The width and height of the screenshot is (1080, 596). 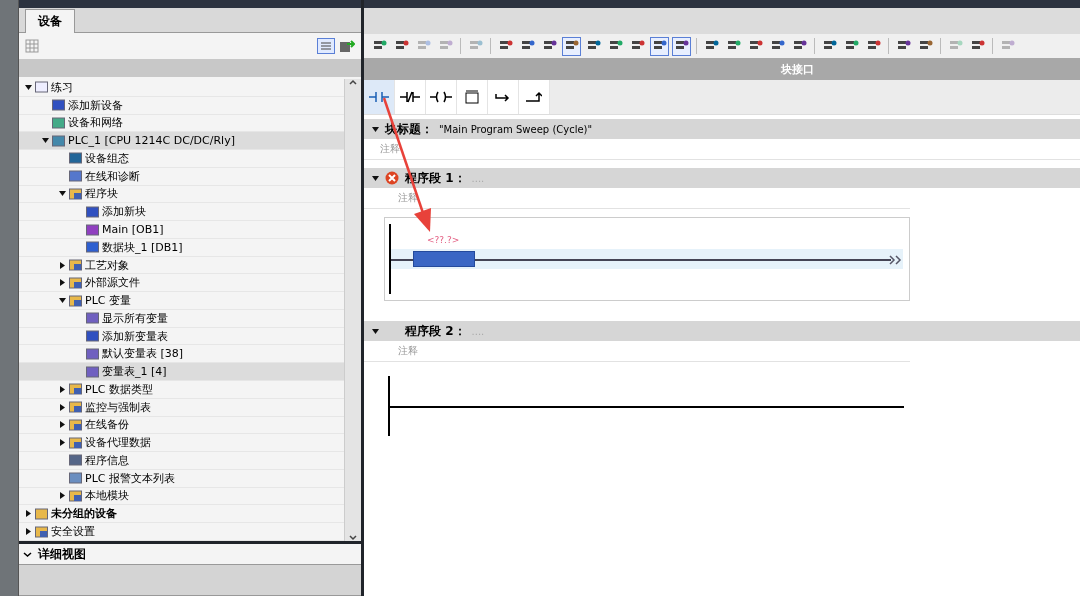 I want to click on tree-label: 显示所有变量, so click(x=135, y=318).